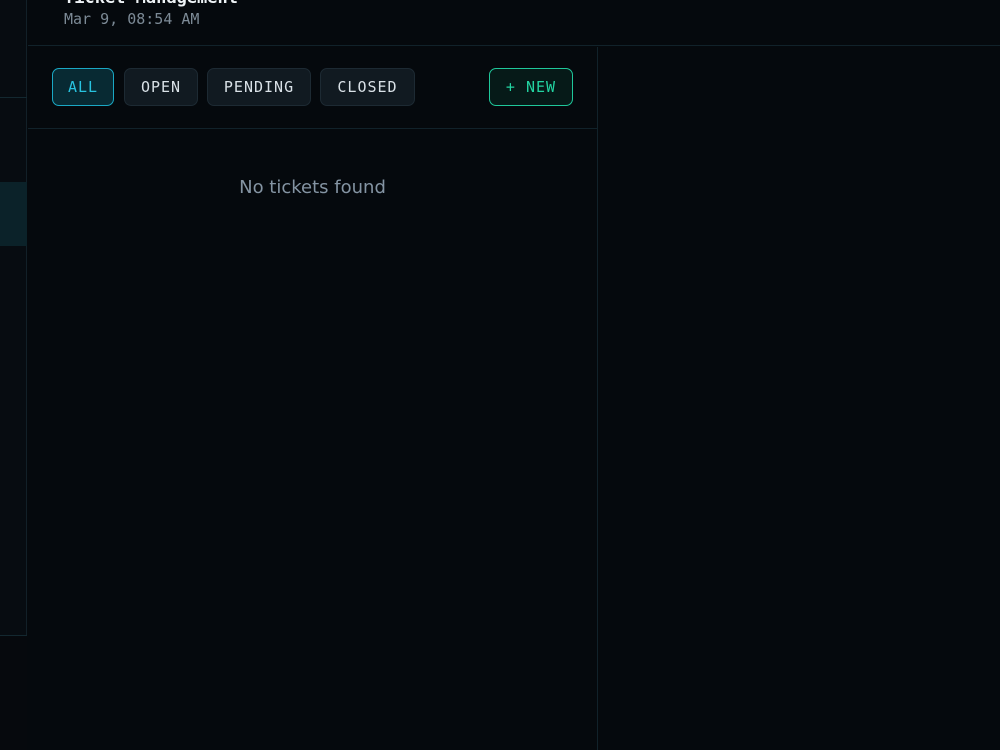  What do you see at coordinates (132, 19) in the screenshot?
I see `page-timestamp: Mar 9, 08:54 AM` at bounding box center [132, 19].